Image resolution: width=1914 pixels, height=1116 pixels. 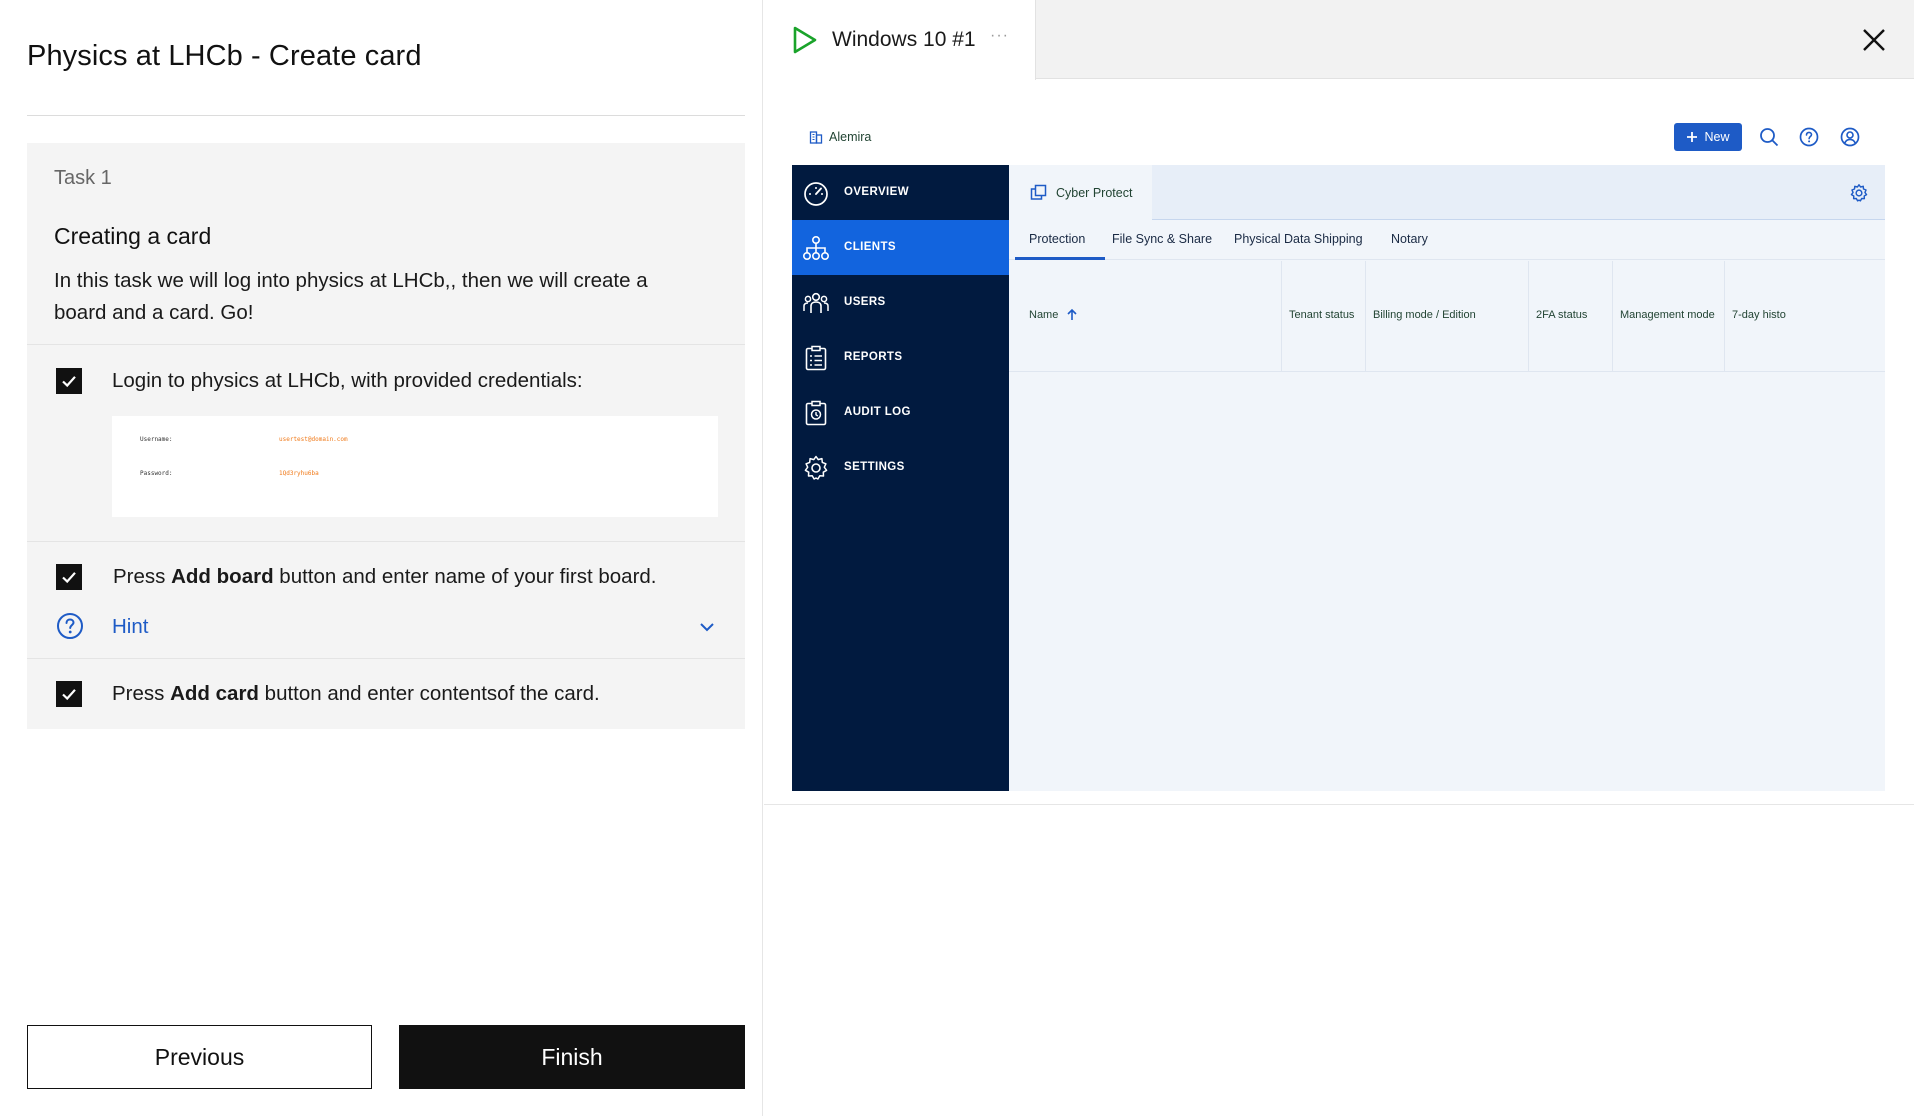 I want to click on column-management-mode: Management mode, so click(x=1669, y=316).